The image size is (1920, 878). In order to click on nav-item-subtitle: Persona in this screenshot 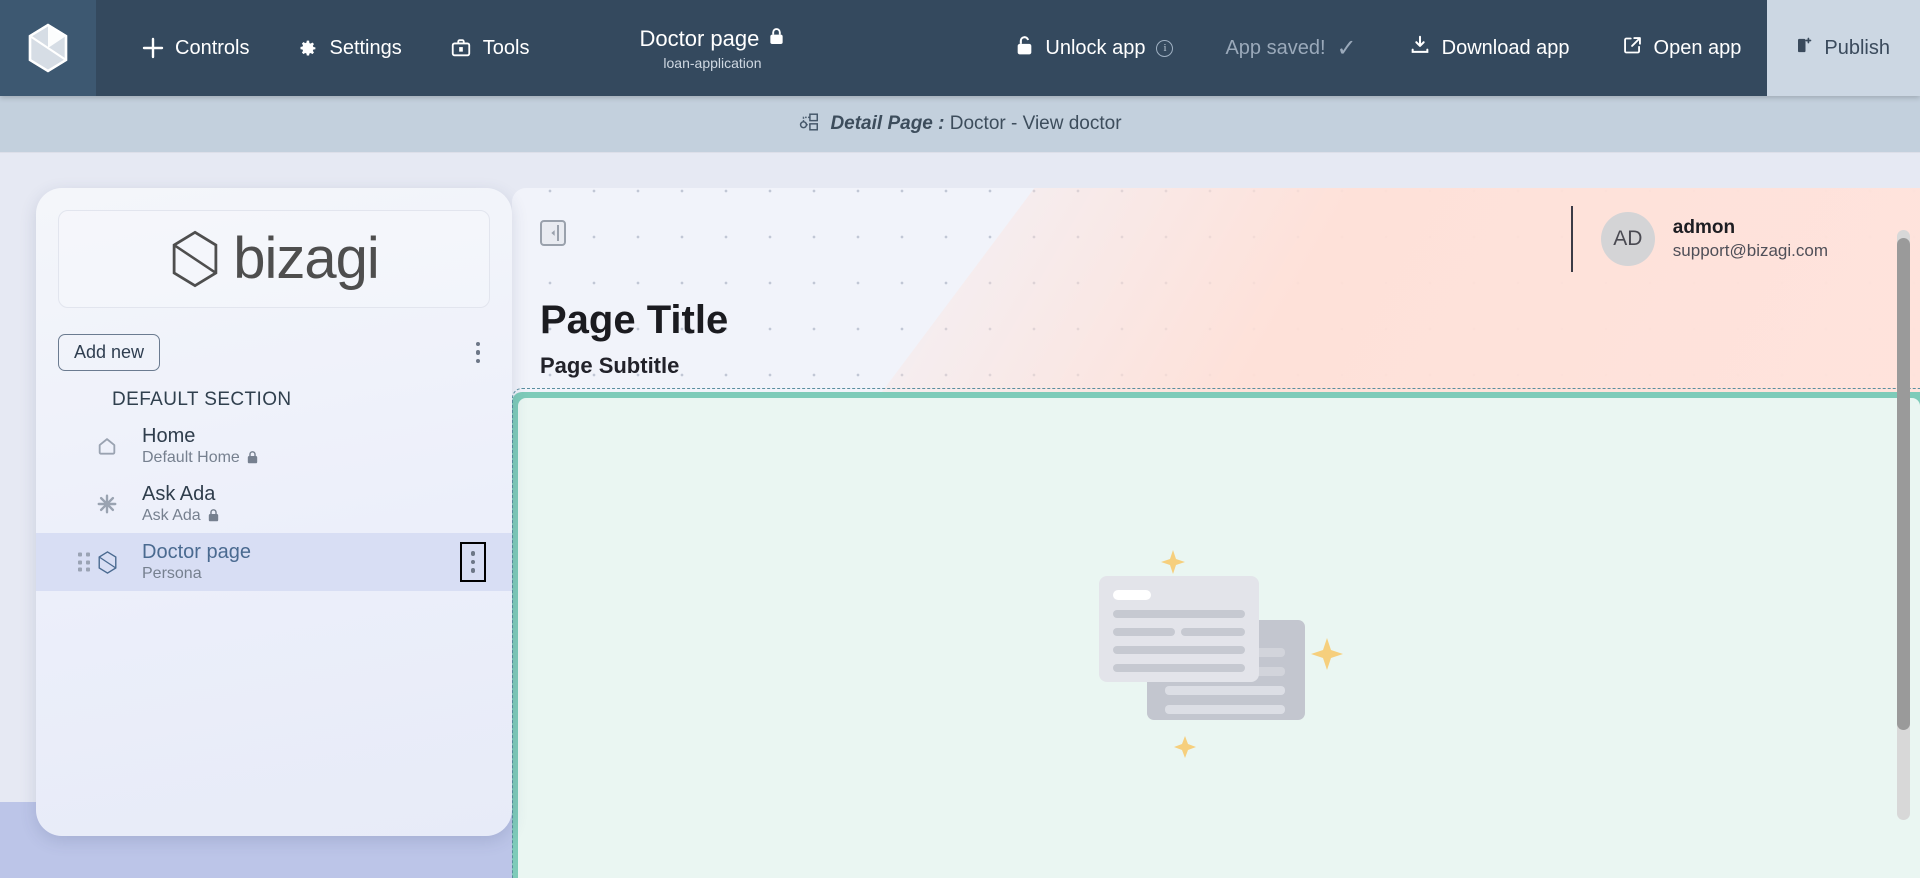, I will do `click(172, 573)`.